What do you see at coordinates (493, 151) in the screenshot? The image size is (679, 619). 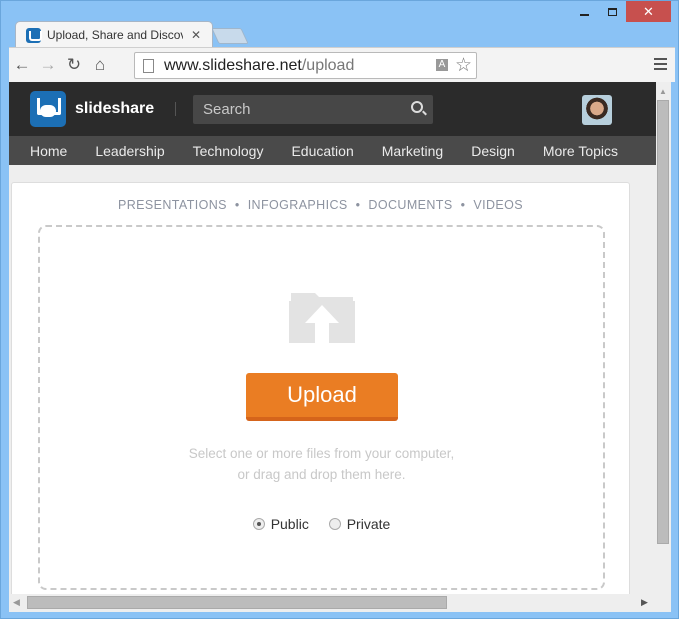 I see `topic-design: Design` at bounding box center [493, 151].